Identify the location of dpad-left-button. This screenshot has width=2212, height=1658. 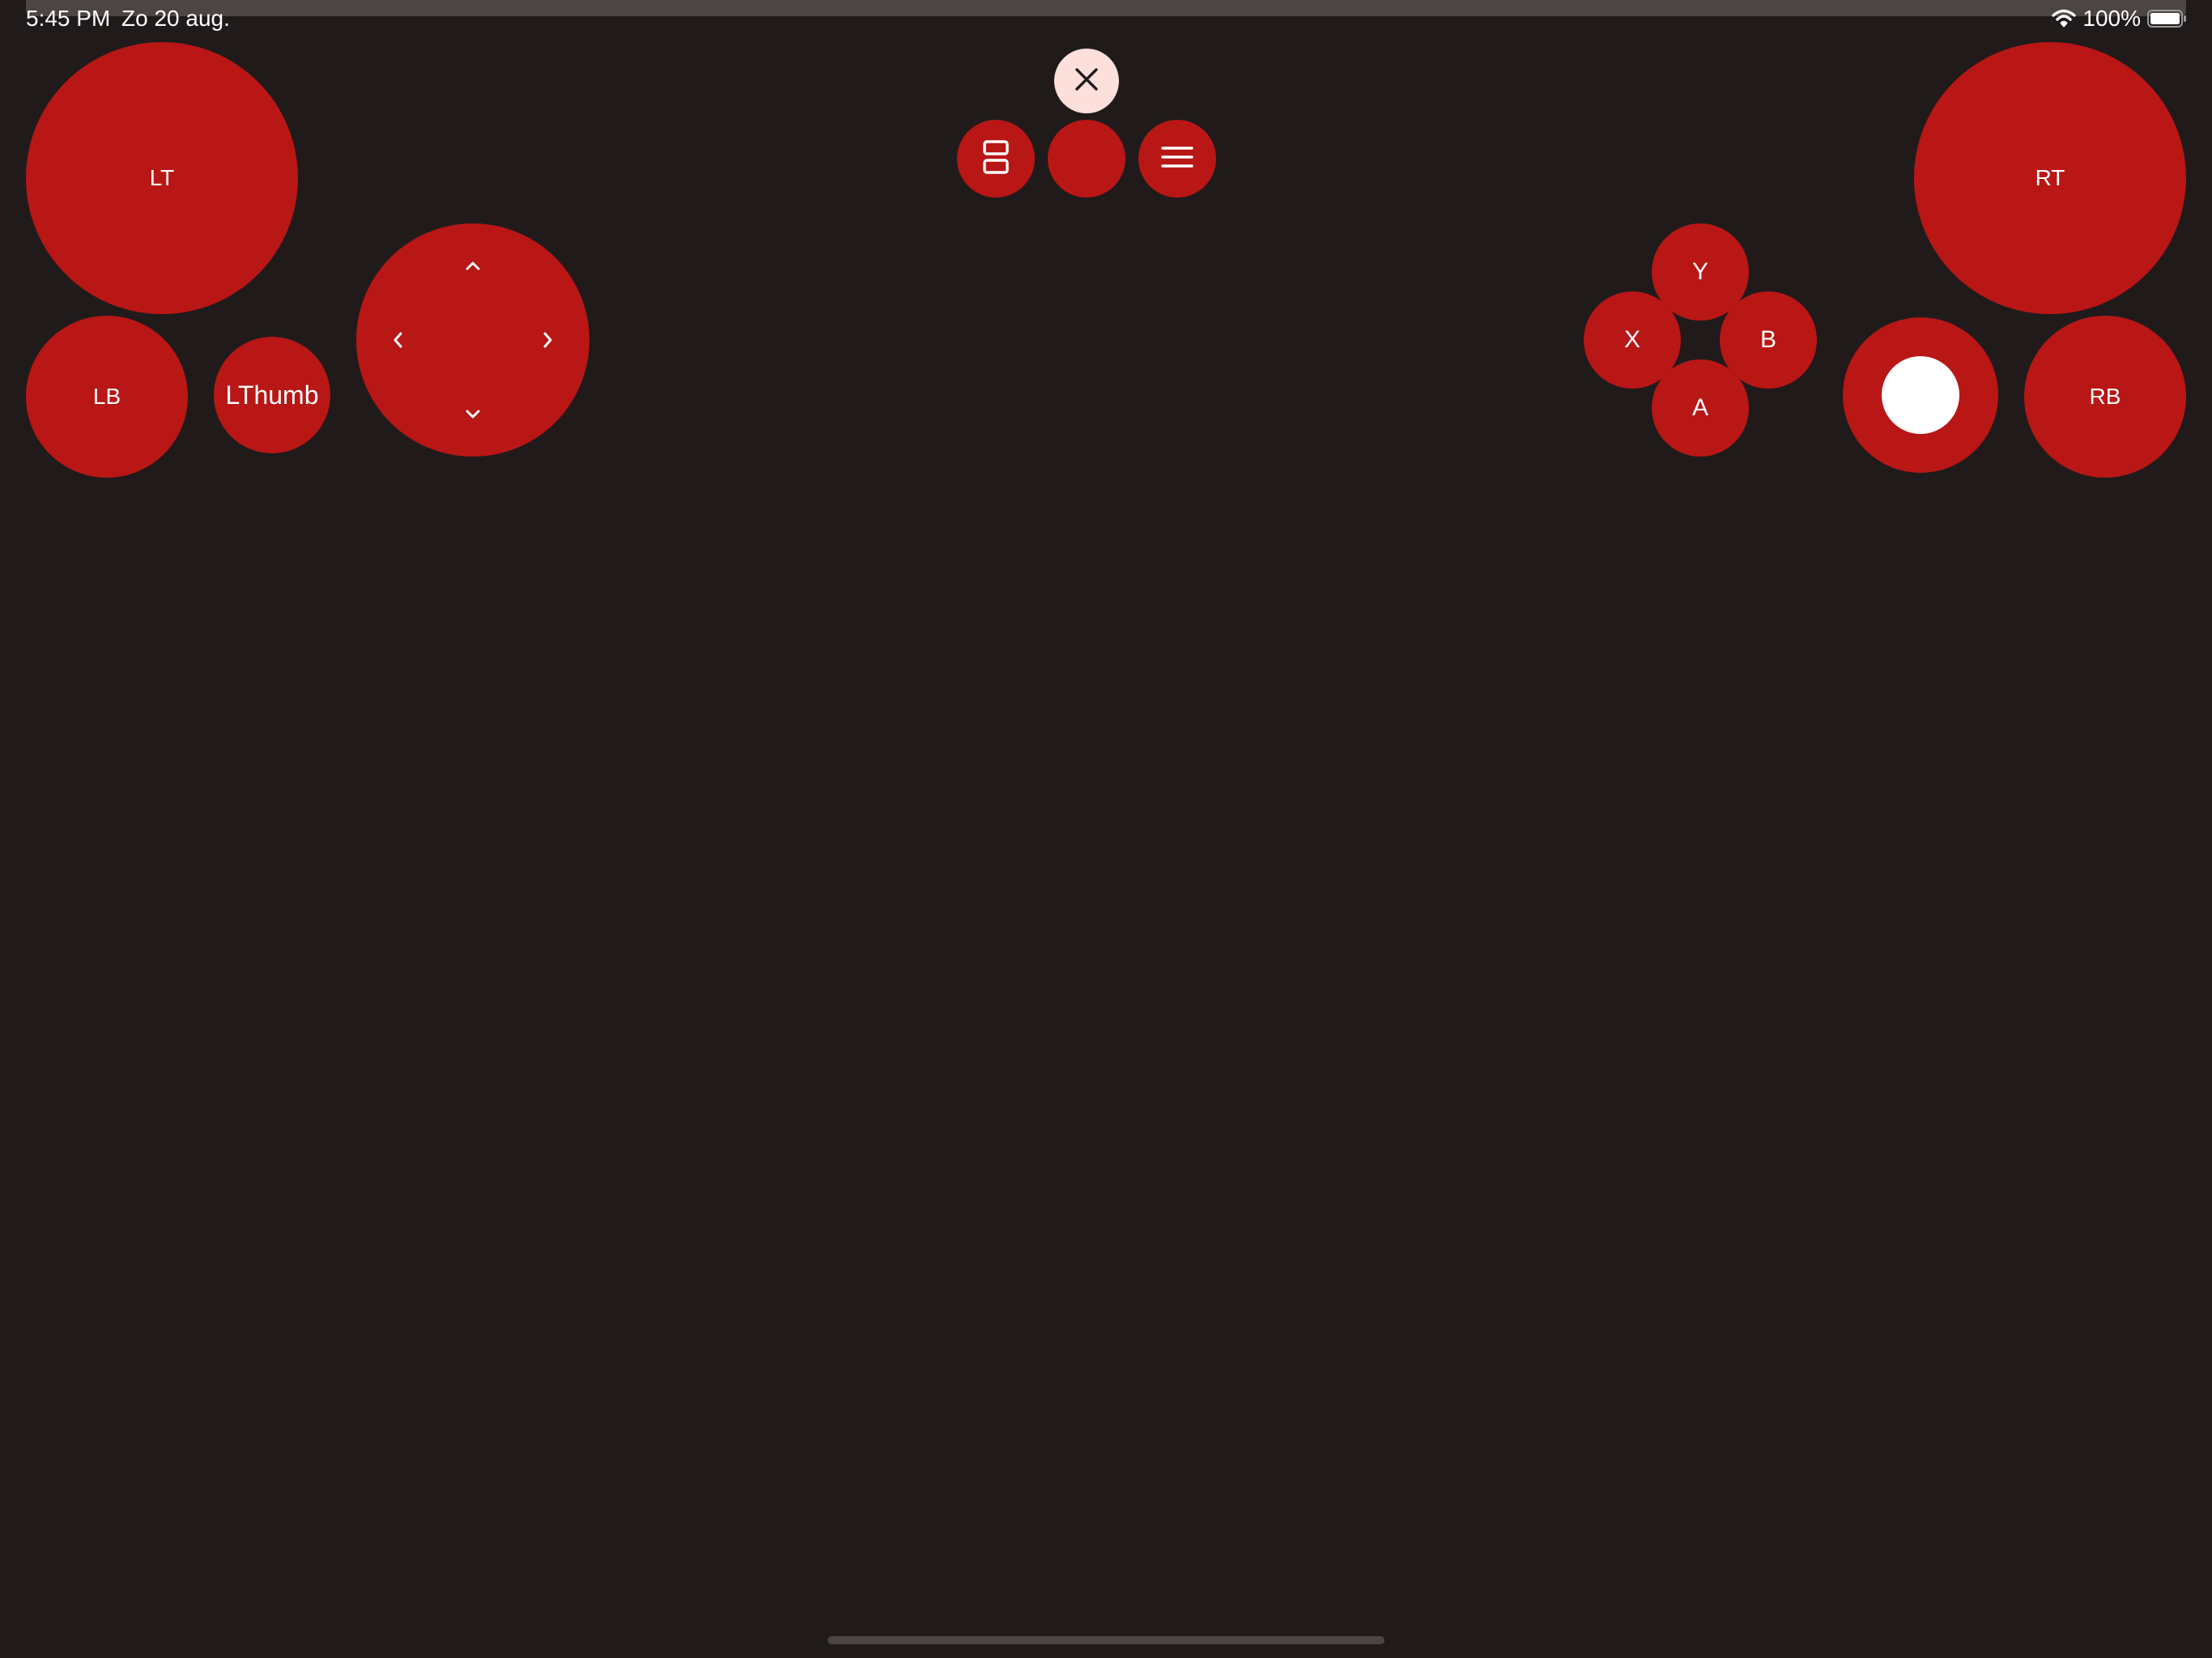
(399, 340).